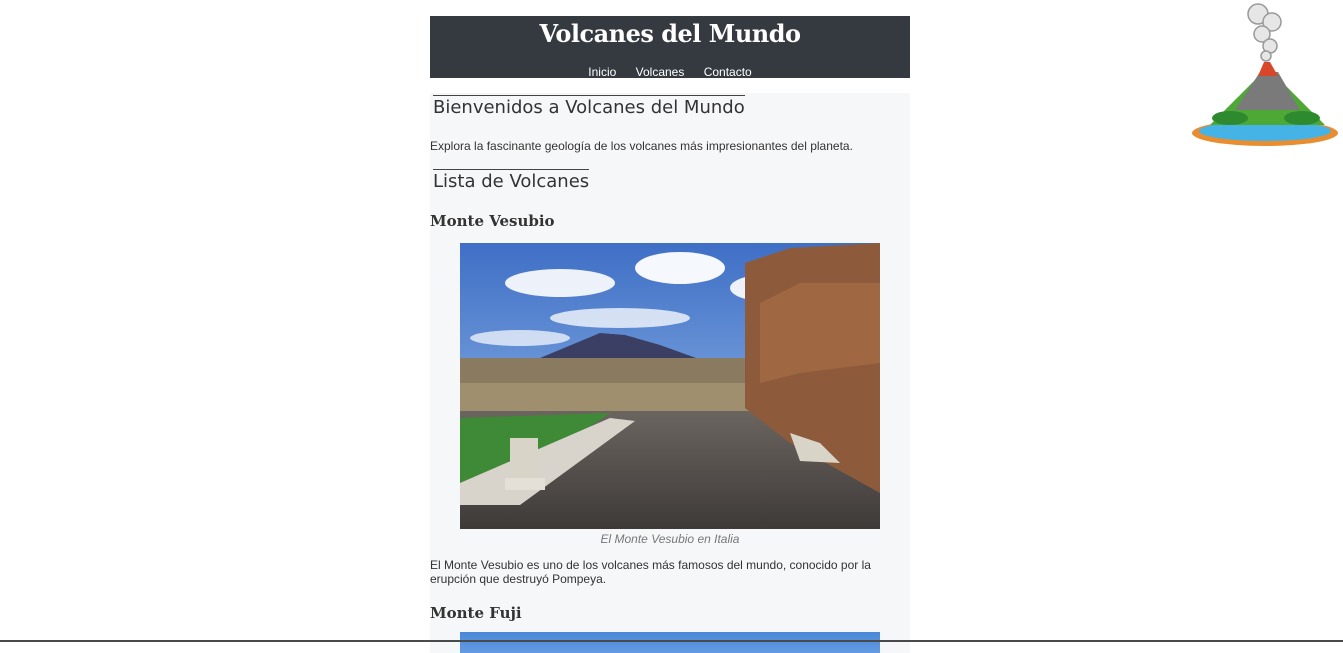 The width and height of the screenshot is (1343, 653). I want to click on vesubio-photo, so click(670, 386).